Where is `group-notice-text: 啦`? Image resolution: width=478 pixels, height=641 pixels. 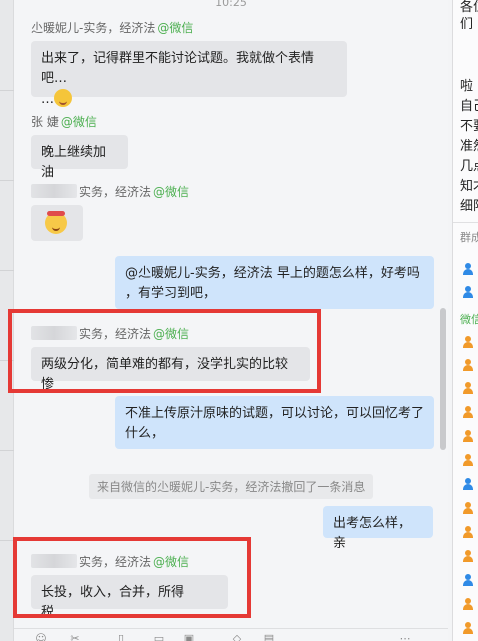
group-notice-text: 啦 is located at coordinates (467, 86).